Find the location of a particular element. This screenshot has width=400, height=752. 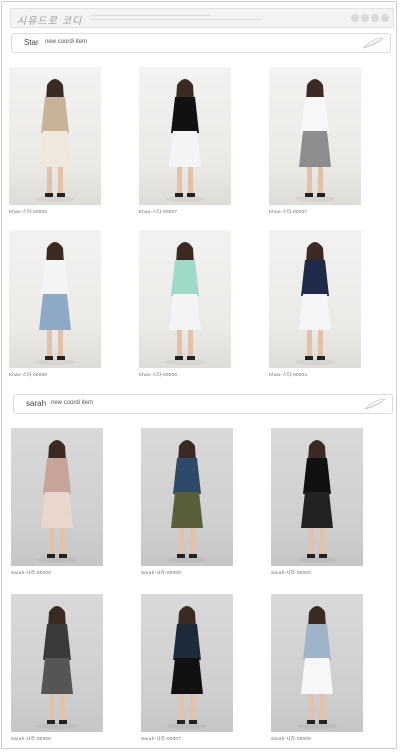

product-card: Khao-스타-00004 is located at coordinates (315, 304).